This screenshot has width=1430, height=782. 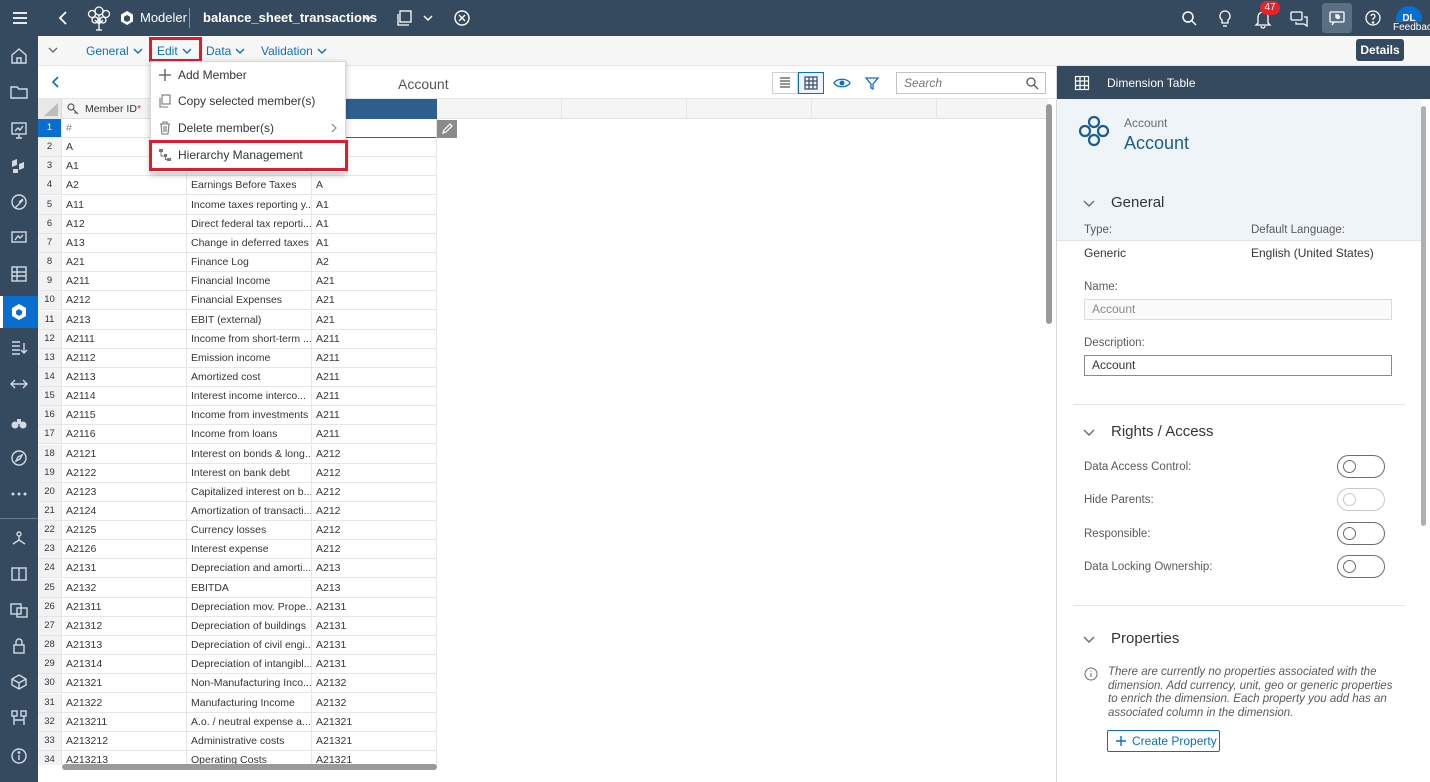 I want to click on folder-icon, so click(x=19, y=92).